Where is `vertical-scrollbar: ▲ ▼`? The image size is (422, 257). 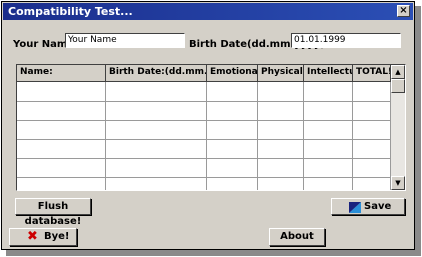 vertical-scrollbar: ▲ ▼ is located at coordinates (398, 127).